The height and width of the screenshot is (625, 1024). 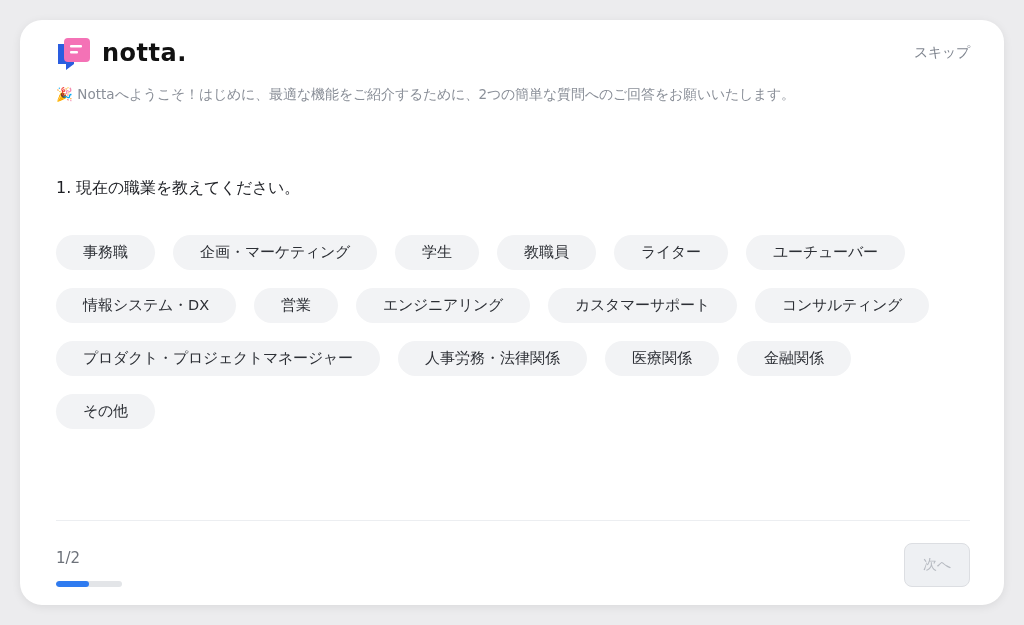 I want to click on logo-icon, so click(x=74, y=53).